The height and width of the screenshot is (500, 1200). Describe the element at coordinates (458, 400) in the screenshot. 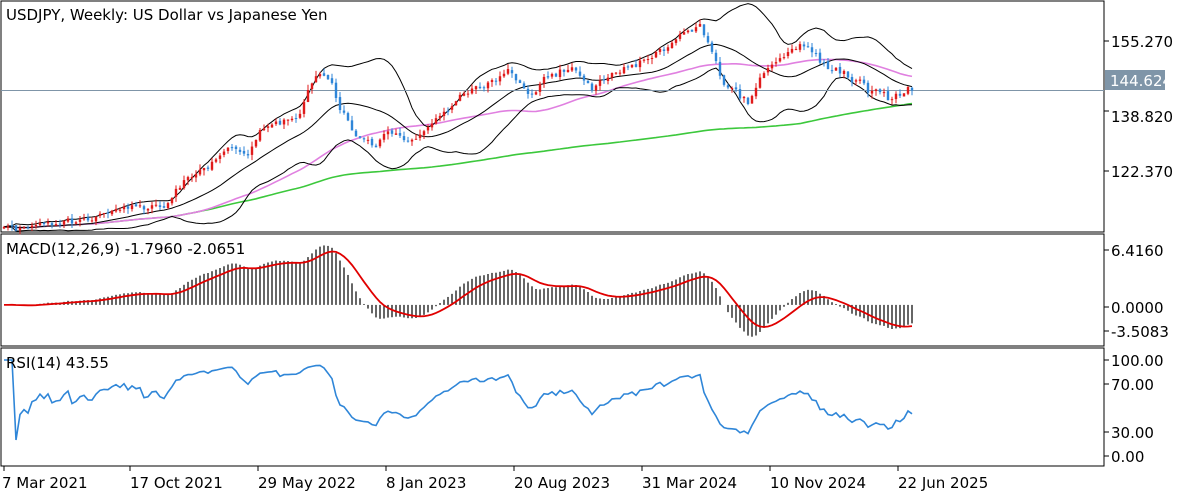

I see `rsi-line` at that location.